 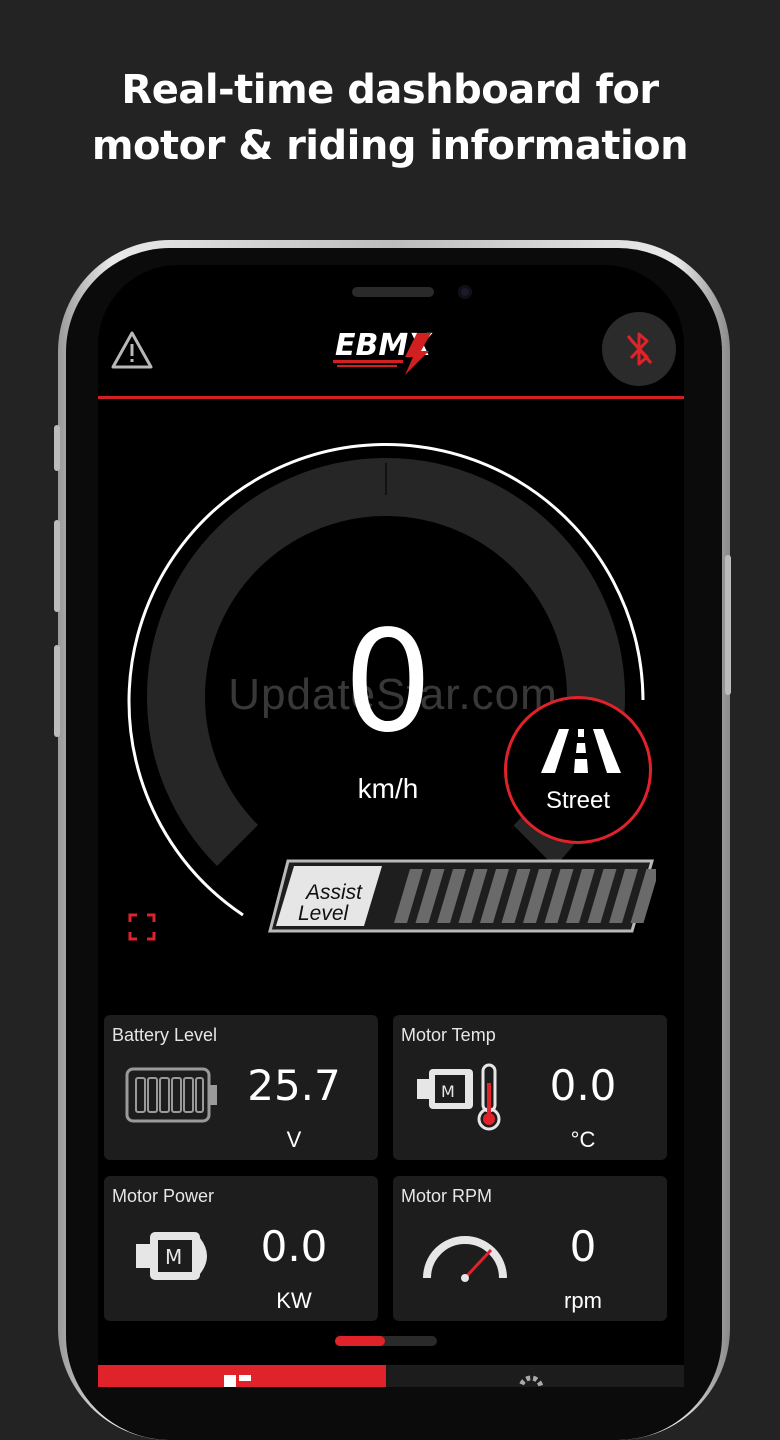 What do you see at coordinates (531, 1381) in the screenshot?
I see `gear-icon` at bounding box center [531, 1381].